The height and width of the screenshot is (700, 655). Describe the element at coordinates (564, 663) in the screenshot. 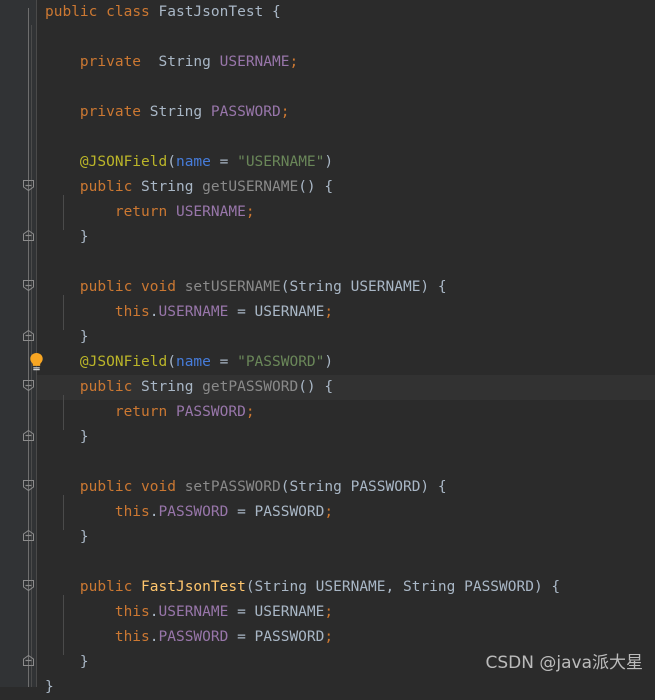

I see `watermark-text: CSDN @java派大星` at that location.